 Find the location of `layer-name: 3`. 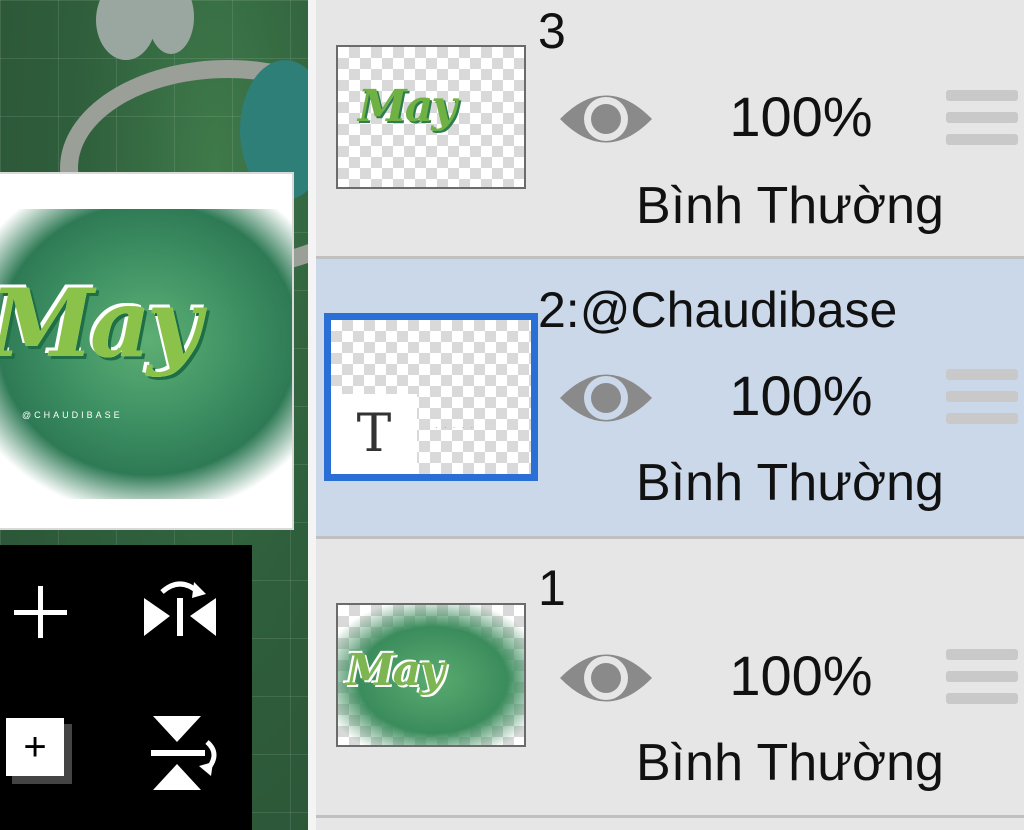

layer-name: 3 is located at coordinates (552, 31).